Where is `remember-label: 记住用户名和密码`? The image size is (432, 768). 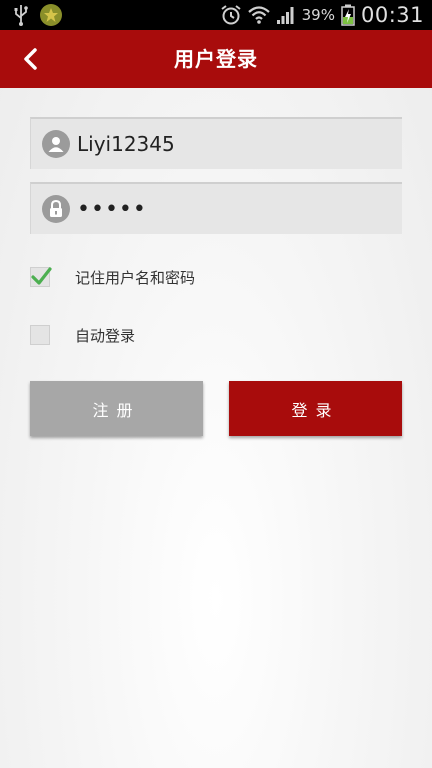 remember-label: 记住用户名和密码 is located at coordinates (135, 277).